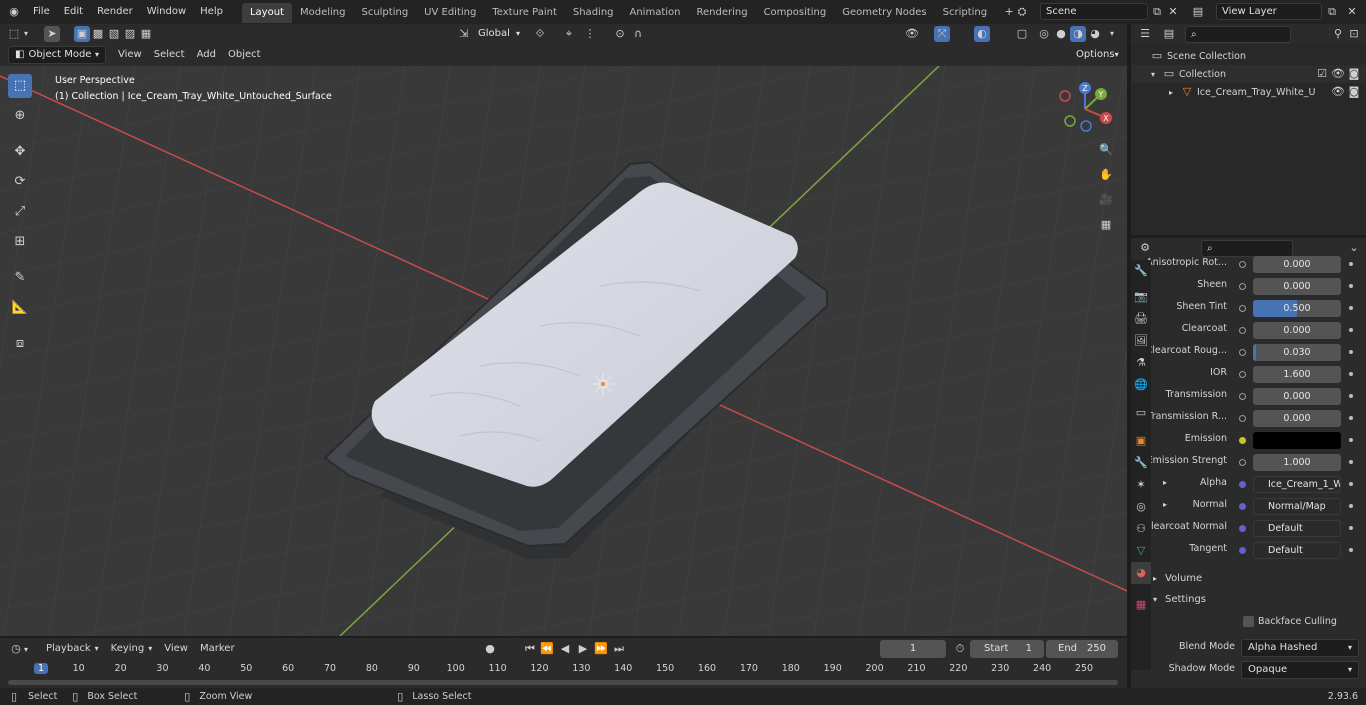 The width and height of the screenshot is (1366, 705). What do you see at coordinates (1078, 34) in the screenshot?
I see `material-shading-icon: ◑` at bounding box center [1078, 34].